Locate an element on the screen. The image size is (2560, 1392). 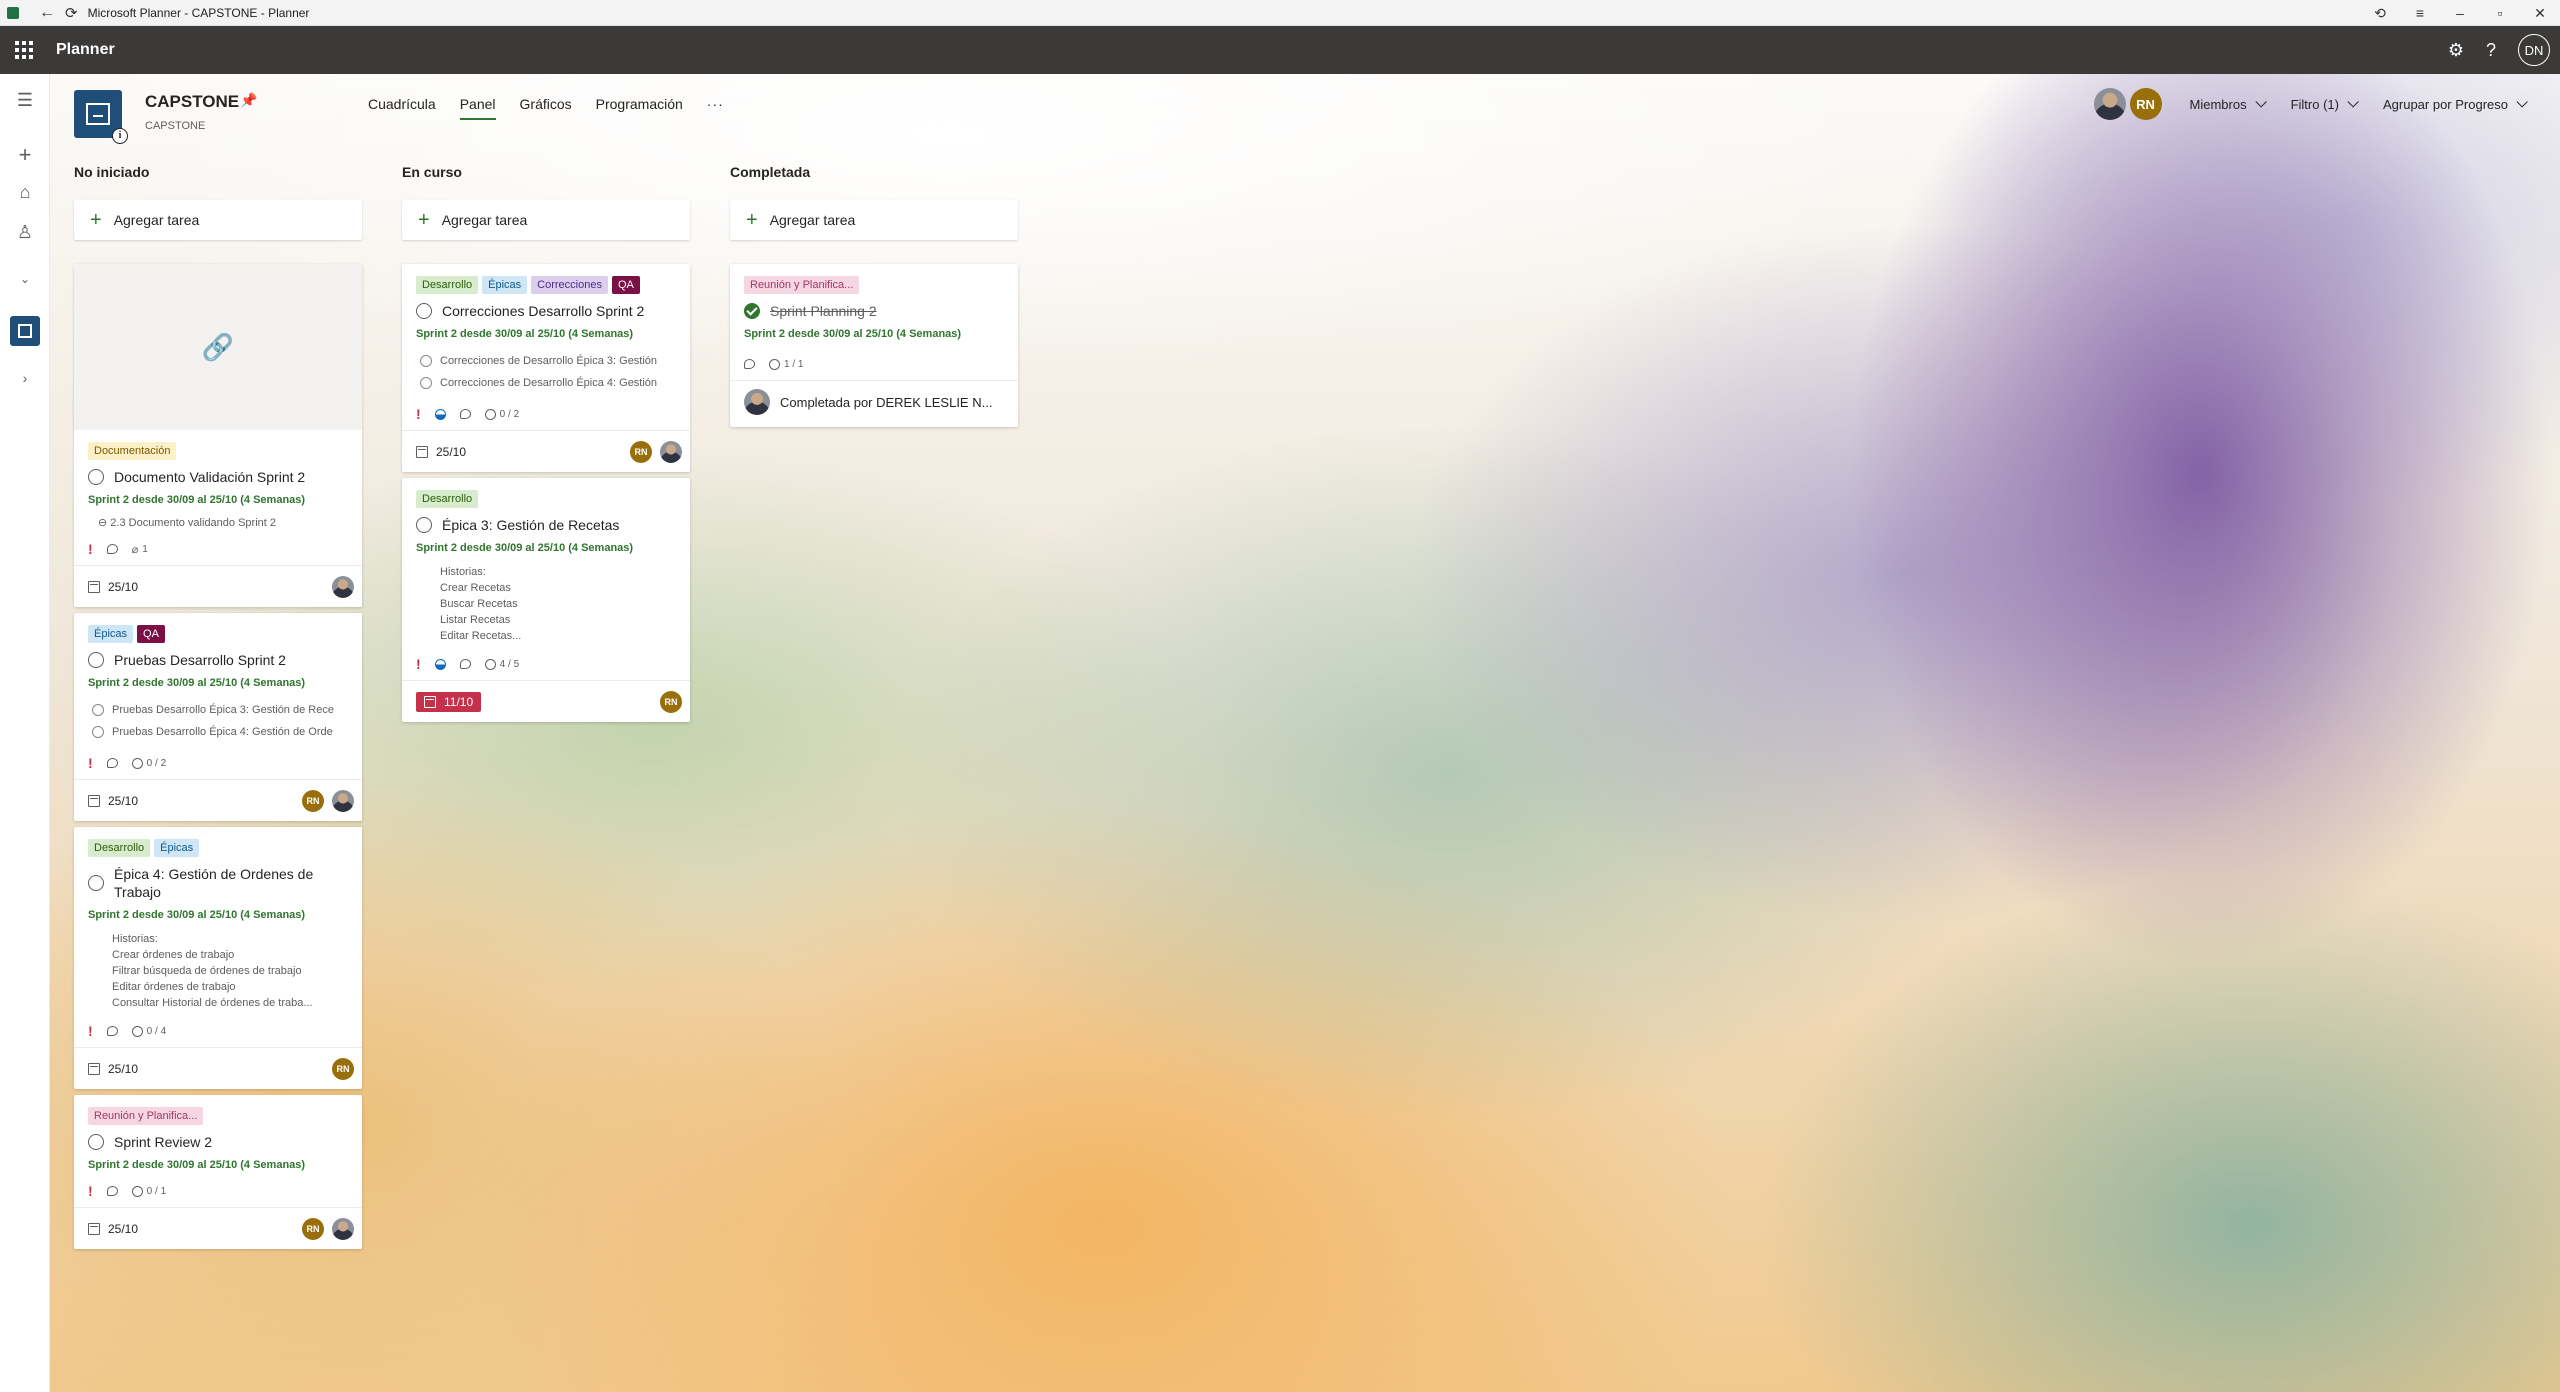
back-arrow-icon: ← is located at coordinates (47, 13).